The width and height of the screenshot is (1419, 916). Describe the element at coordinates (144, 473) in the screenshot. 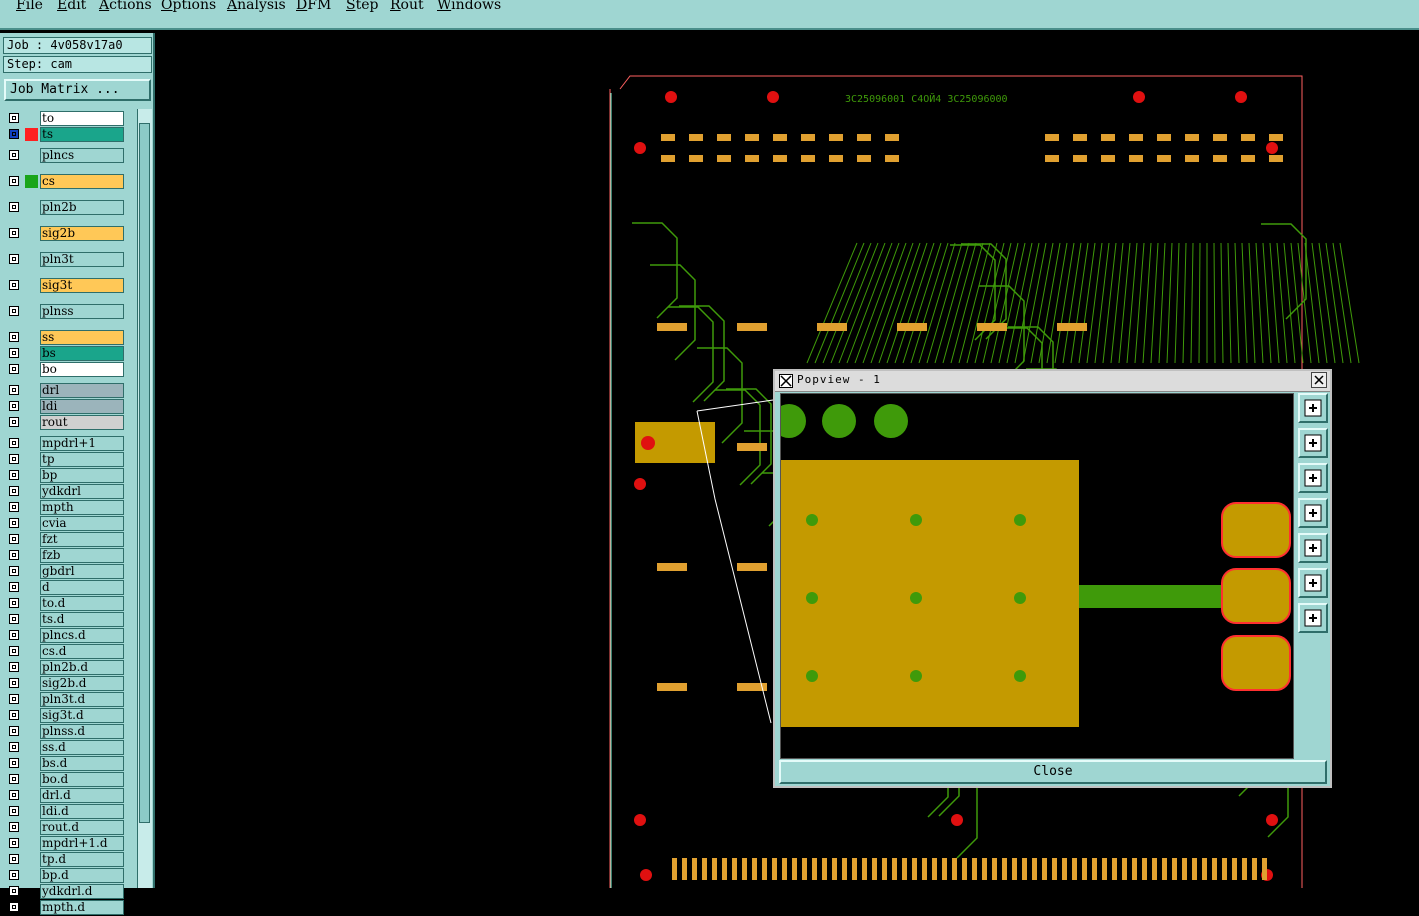

I see `scrollbar-thumb` at that location.